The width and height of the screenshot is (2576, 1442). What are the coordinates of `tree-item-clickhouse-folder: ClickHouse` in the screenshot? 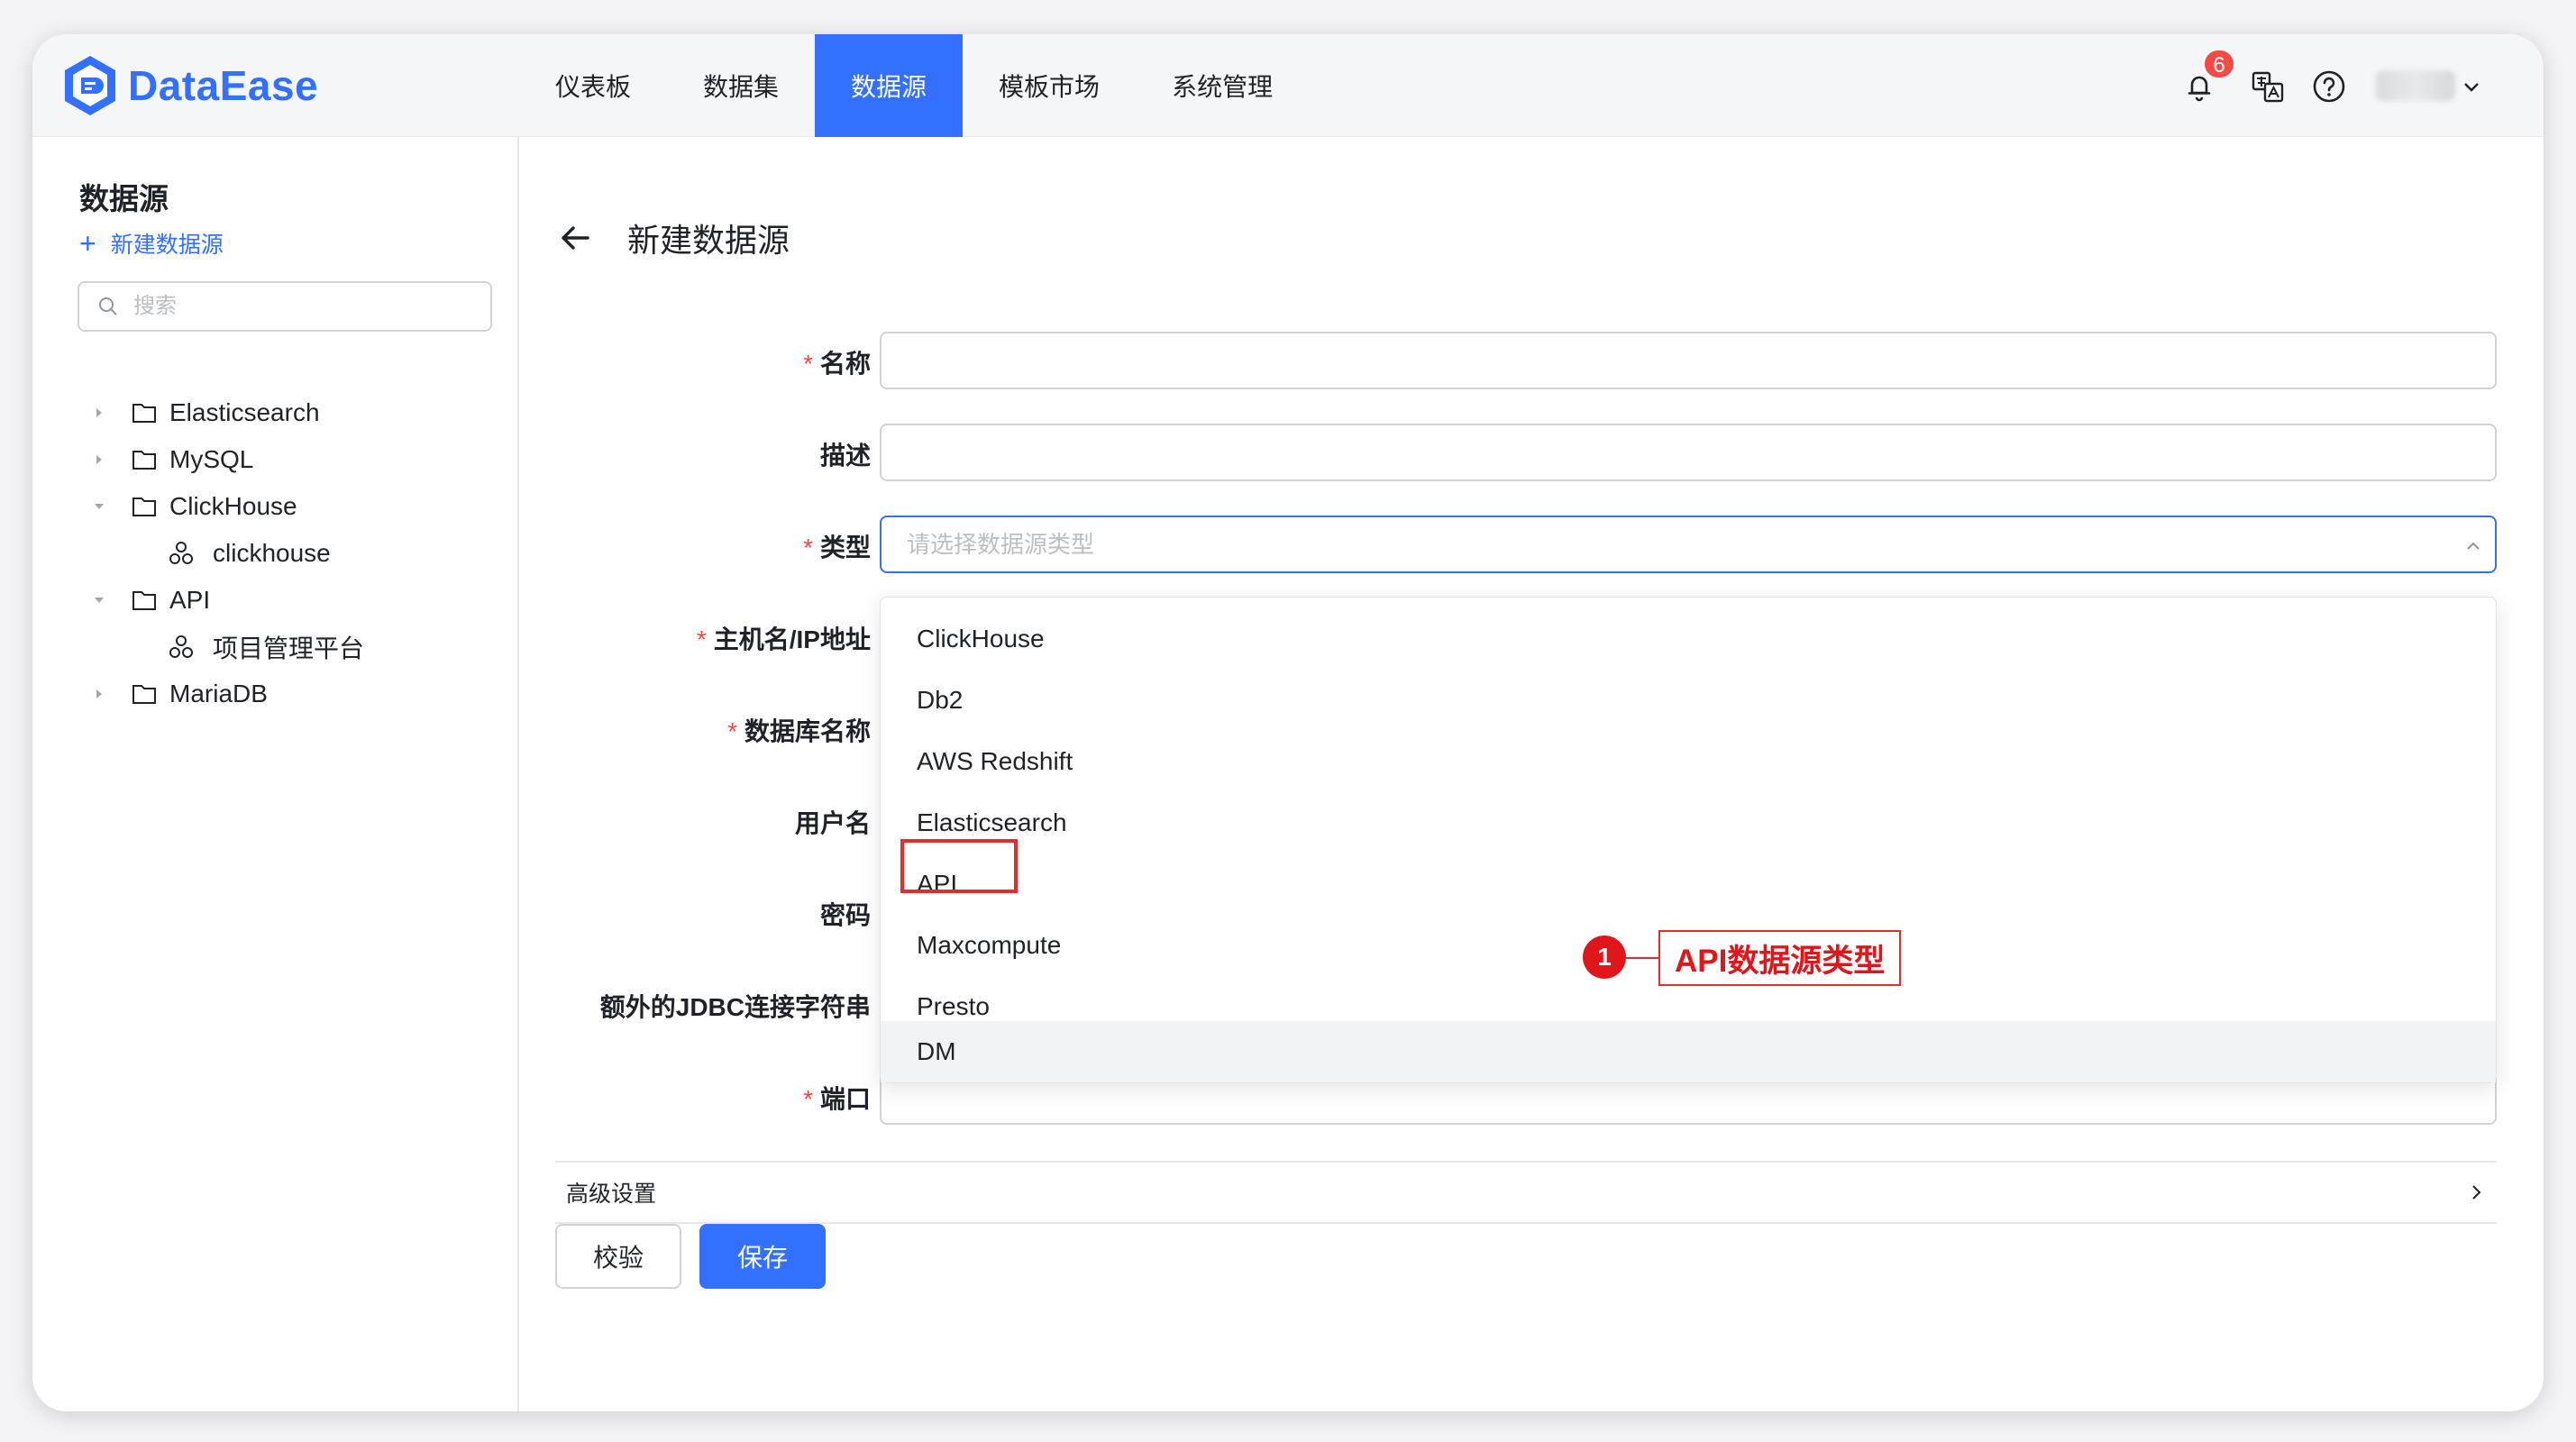 It's located at (194, 506).